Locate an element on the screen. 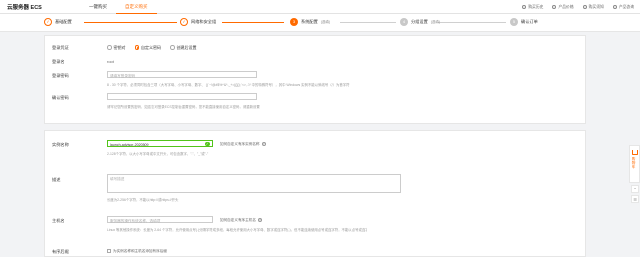 This screenshot has height=257, width=640. valid-check-icon: ✓ is located at coordinates (207, 143).